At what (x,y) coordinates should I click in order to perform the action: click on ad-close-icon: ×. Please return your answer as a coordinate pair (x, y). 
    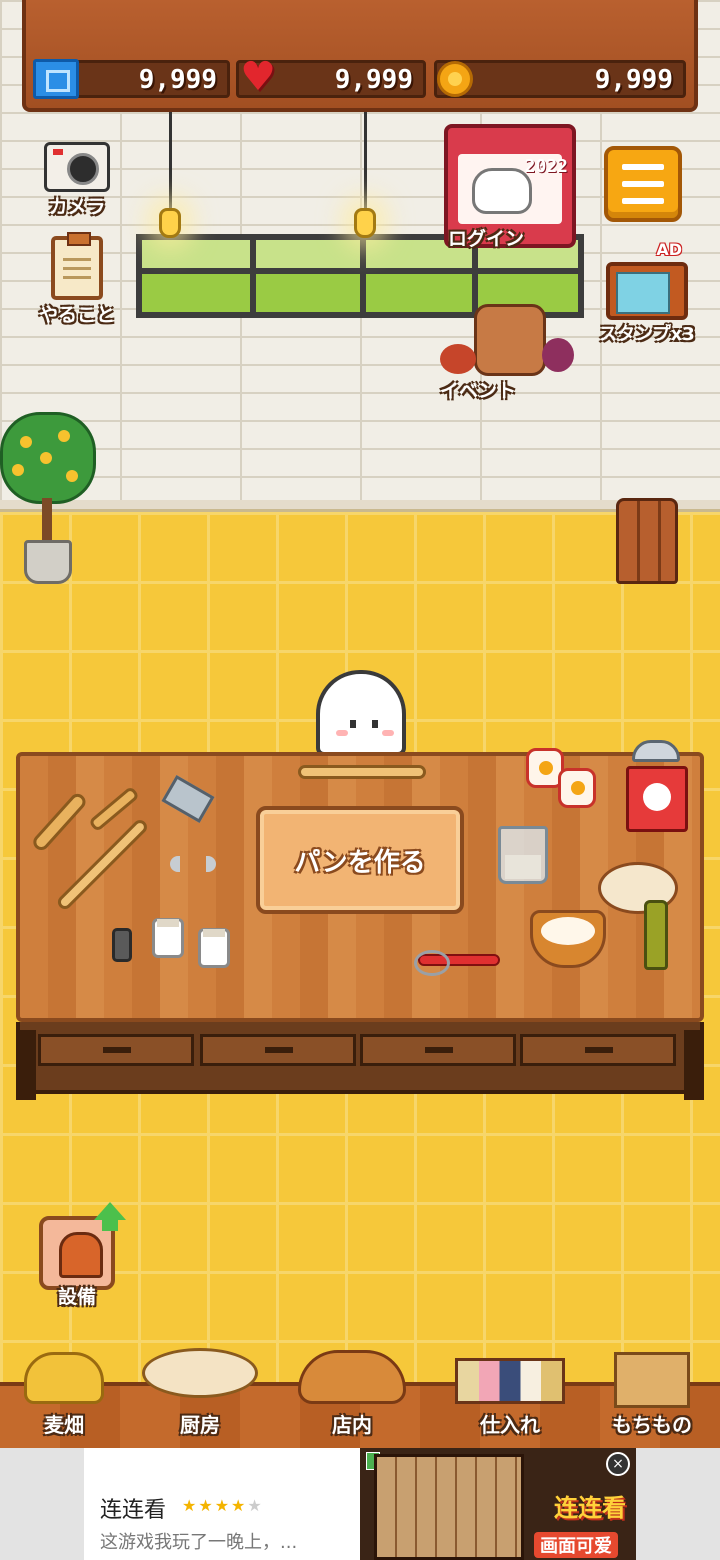
    Looking at the image, I should click on (618, 1464).